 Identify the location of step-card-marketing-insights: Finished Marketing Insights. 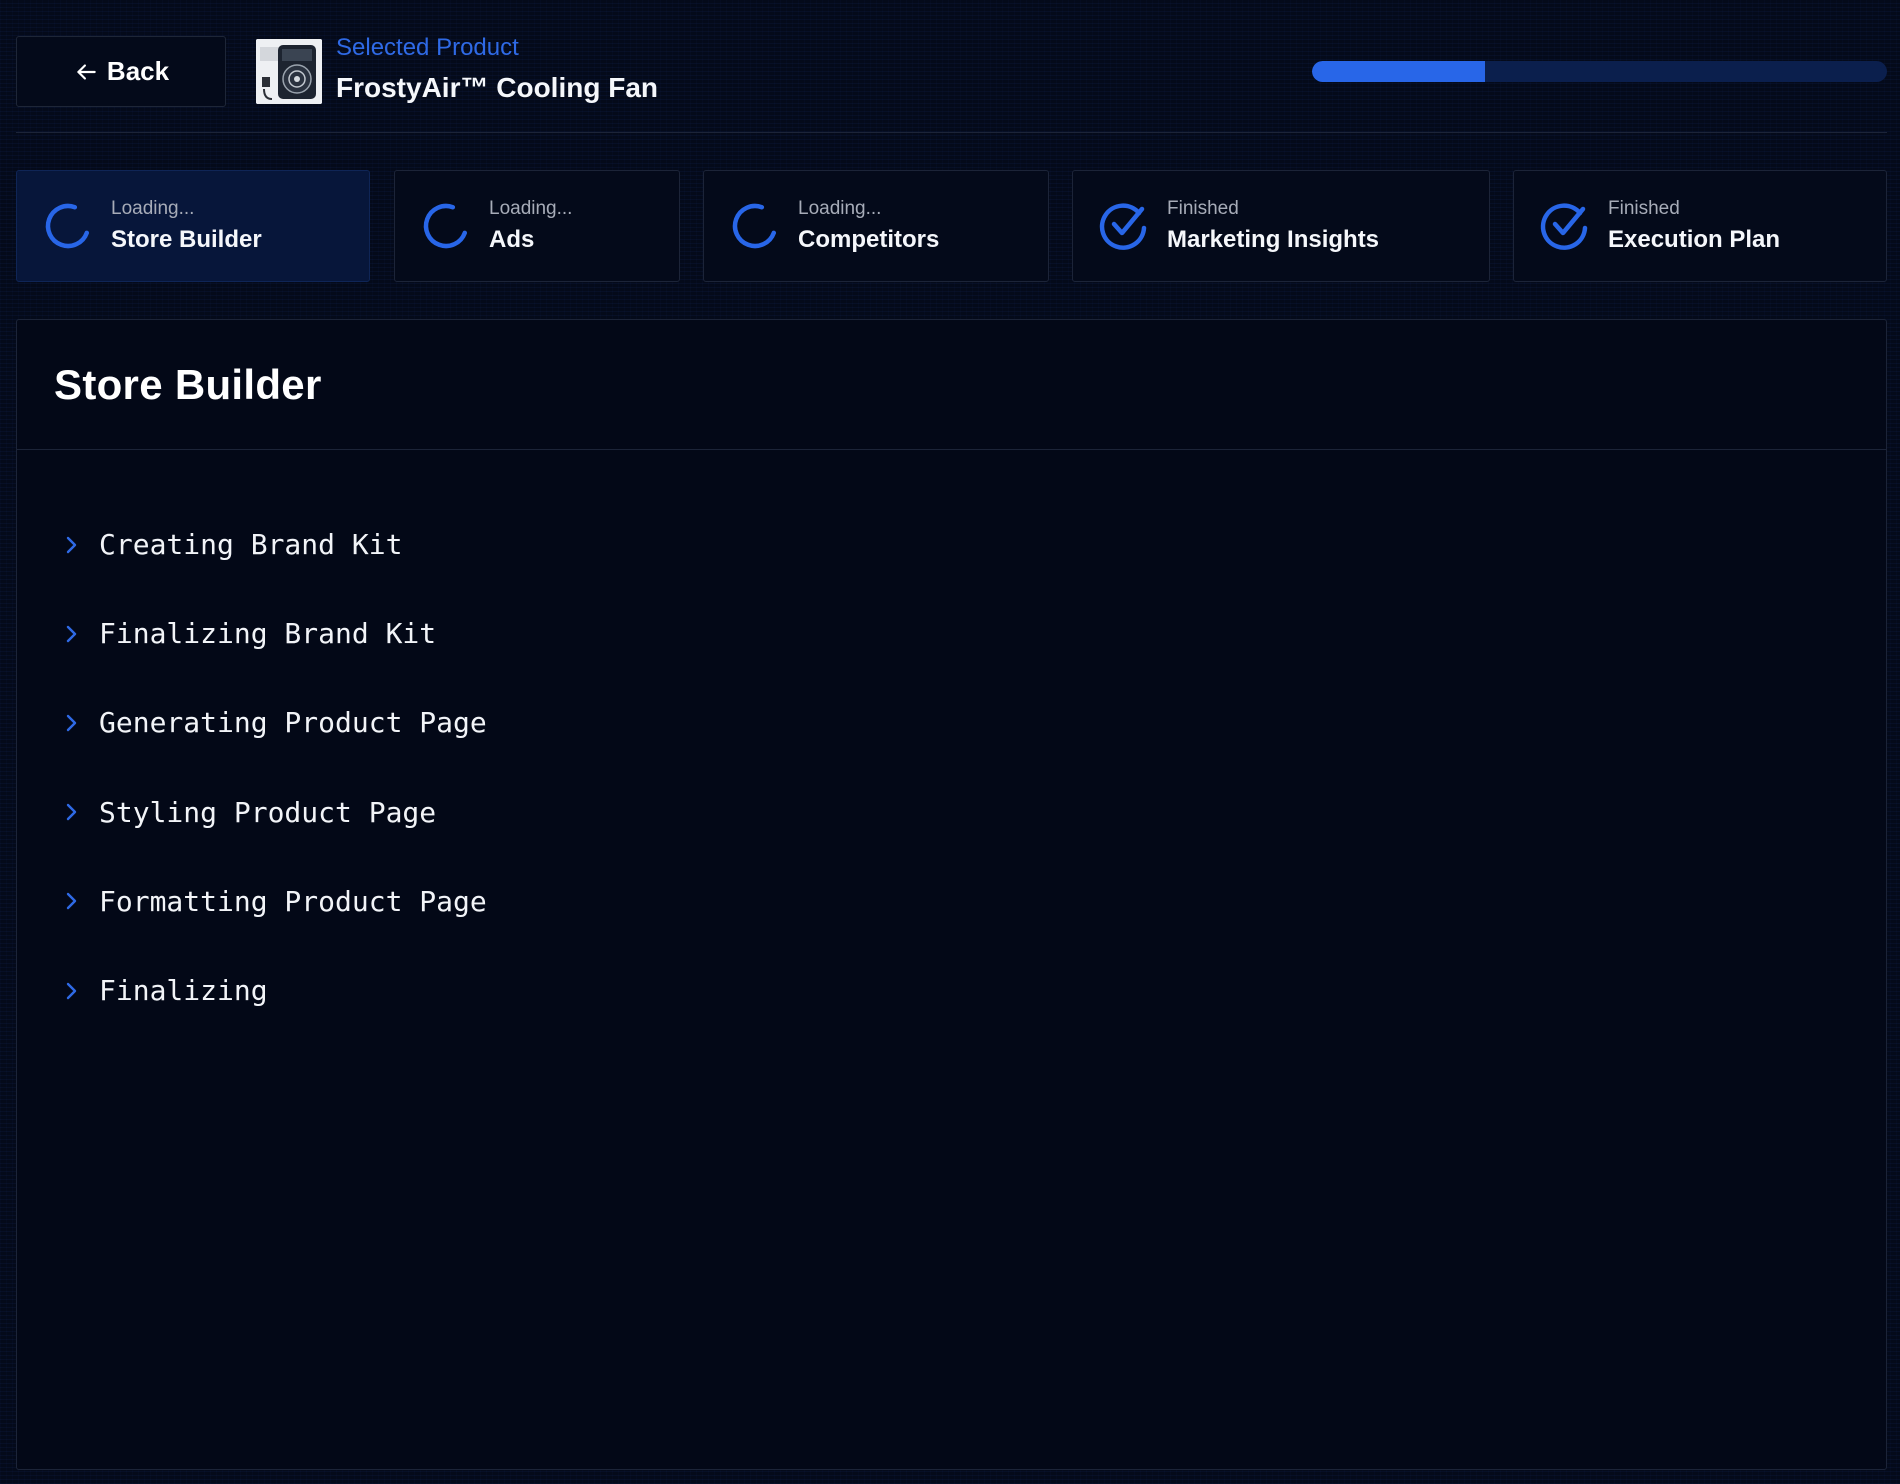
(1281, 226).